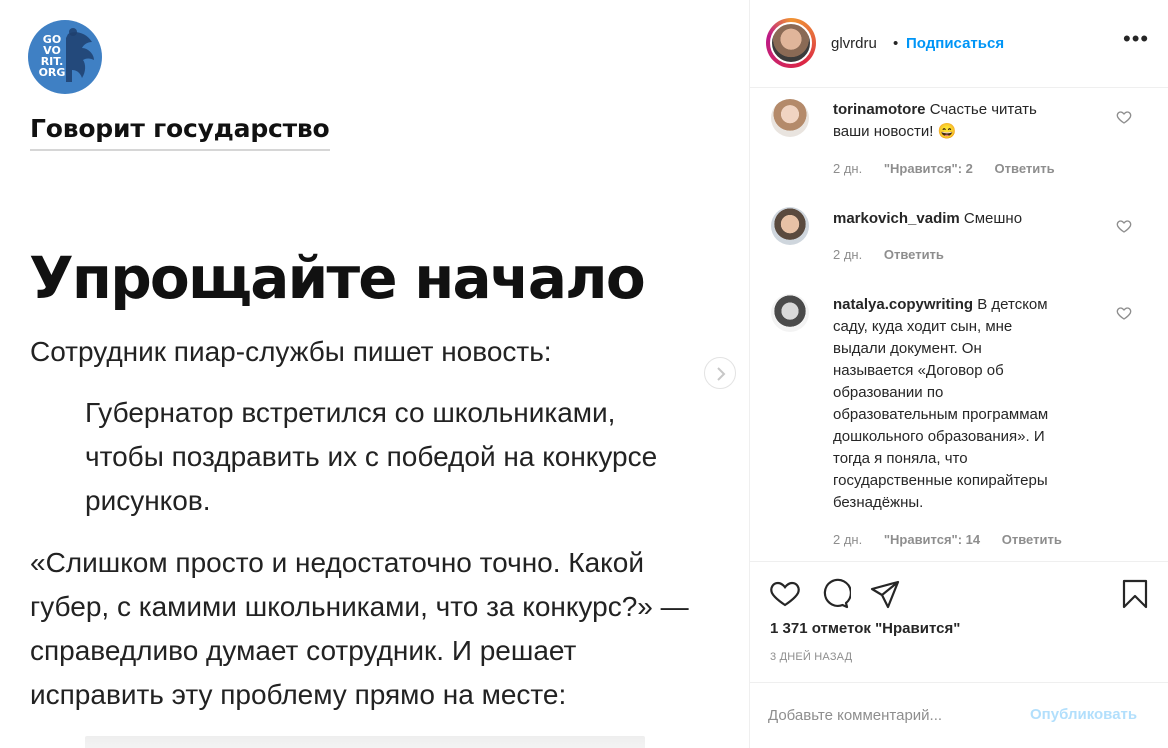 This screenshot has height=748, width=1168. What do you see at coordinates (941, 414) in the screenshot?
I see `comment-body: образовательным программам` at bounding box center [941, 414].